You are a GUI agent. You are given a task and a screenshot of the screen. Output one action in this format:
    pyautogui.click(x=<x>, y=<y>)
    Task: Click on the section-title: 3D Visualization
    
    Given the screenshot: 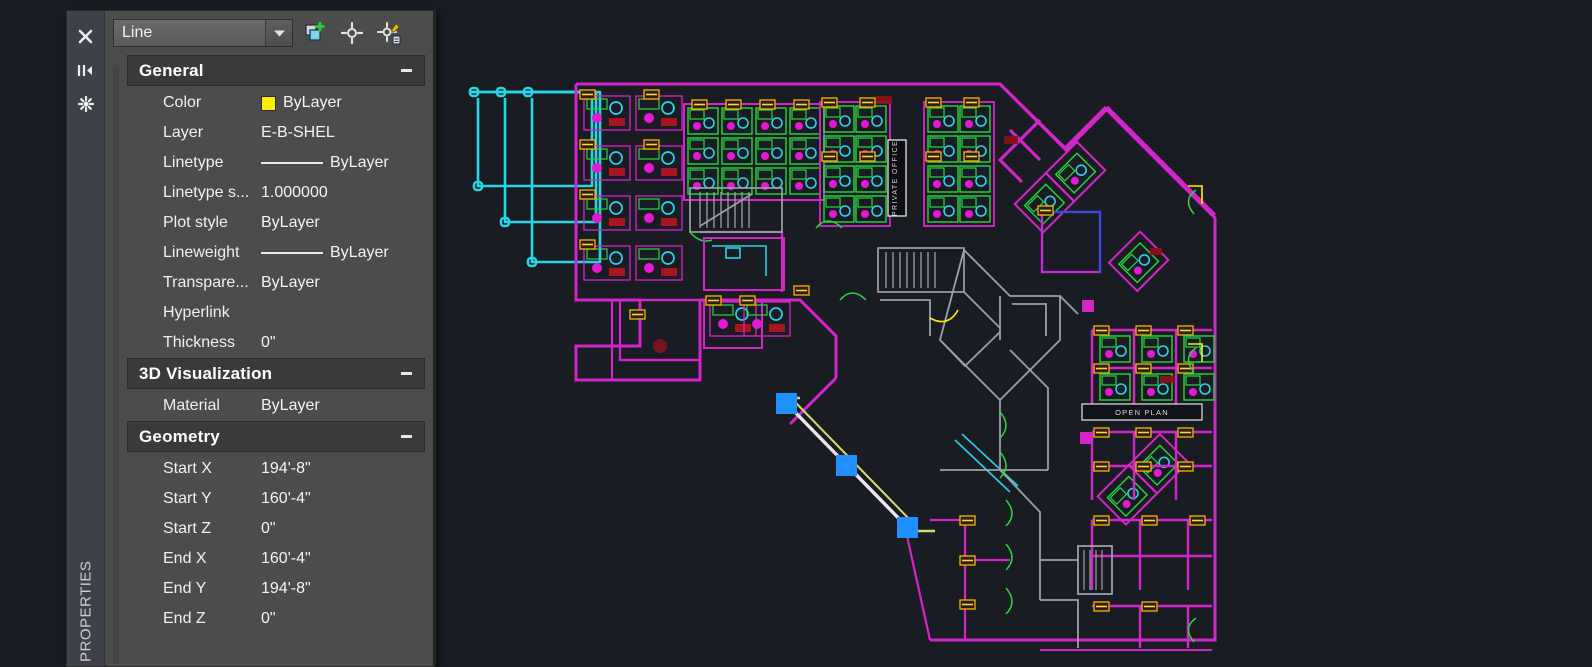 What is the action you would take?
    pyautogui.click(x=206, y=373)
    